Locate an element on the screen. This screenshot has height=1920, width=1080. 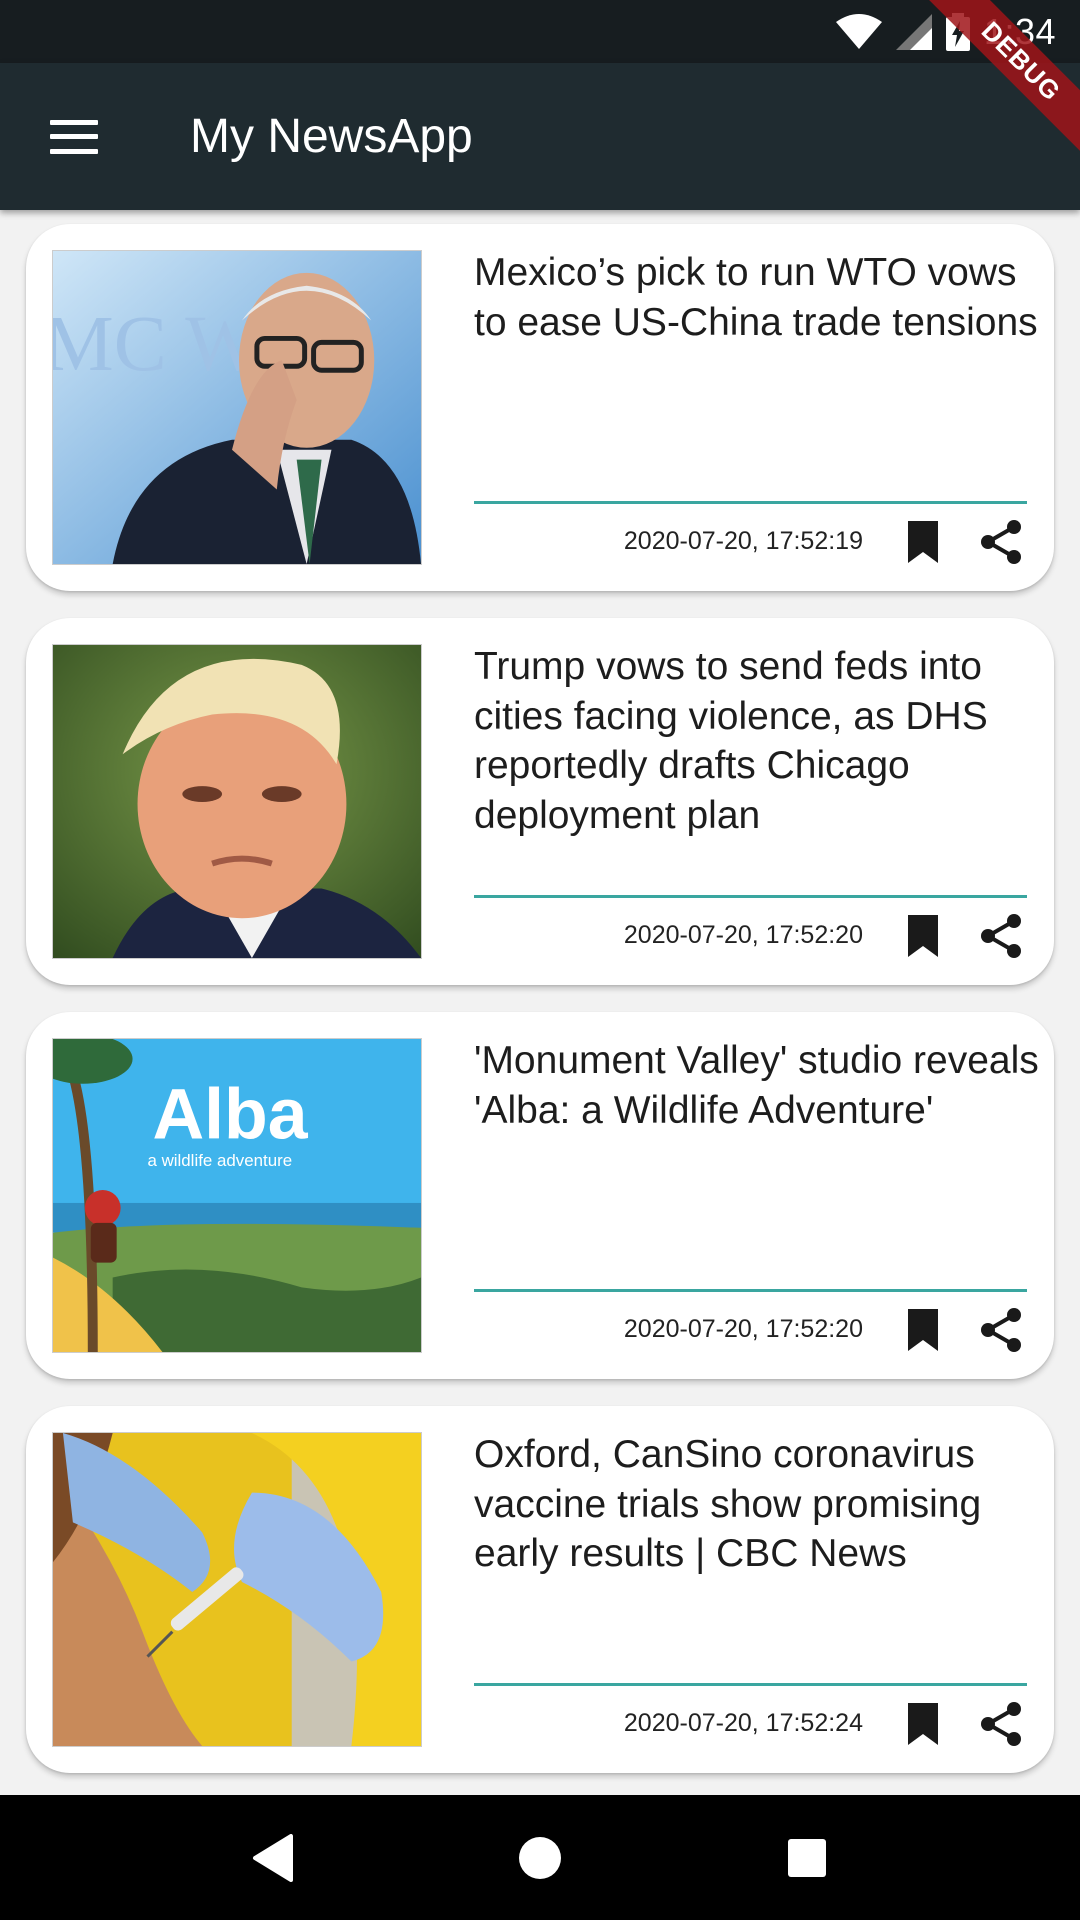
news-meta: 2020-07-20, 17:52:19 is located at coordinates (750, 541).